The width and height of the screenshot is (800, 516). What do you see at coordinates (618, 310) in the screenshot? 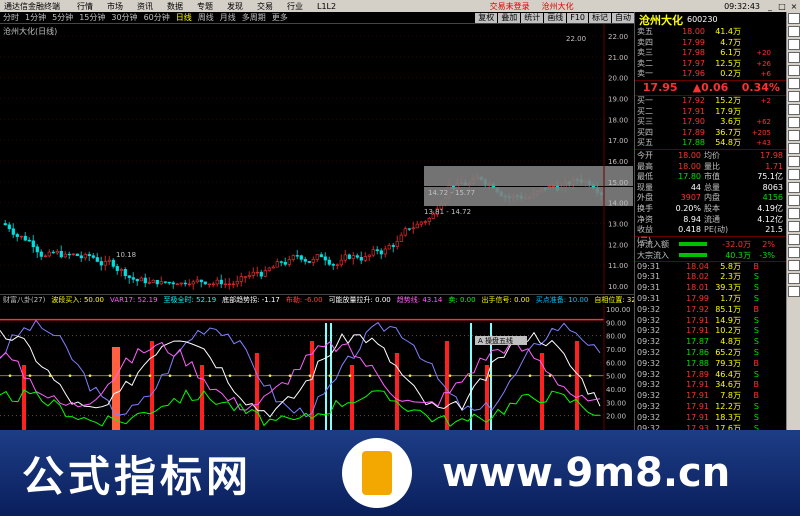
I see `indicator-tick-label: 100.00` at bounding box center [618, 310].